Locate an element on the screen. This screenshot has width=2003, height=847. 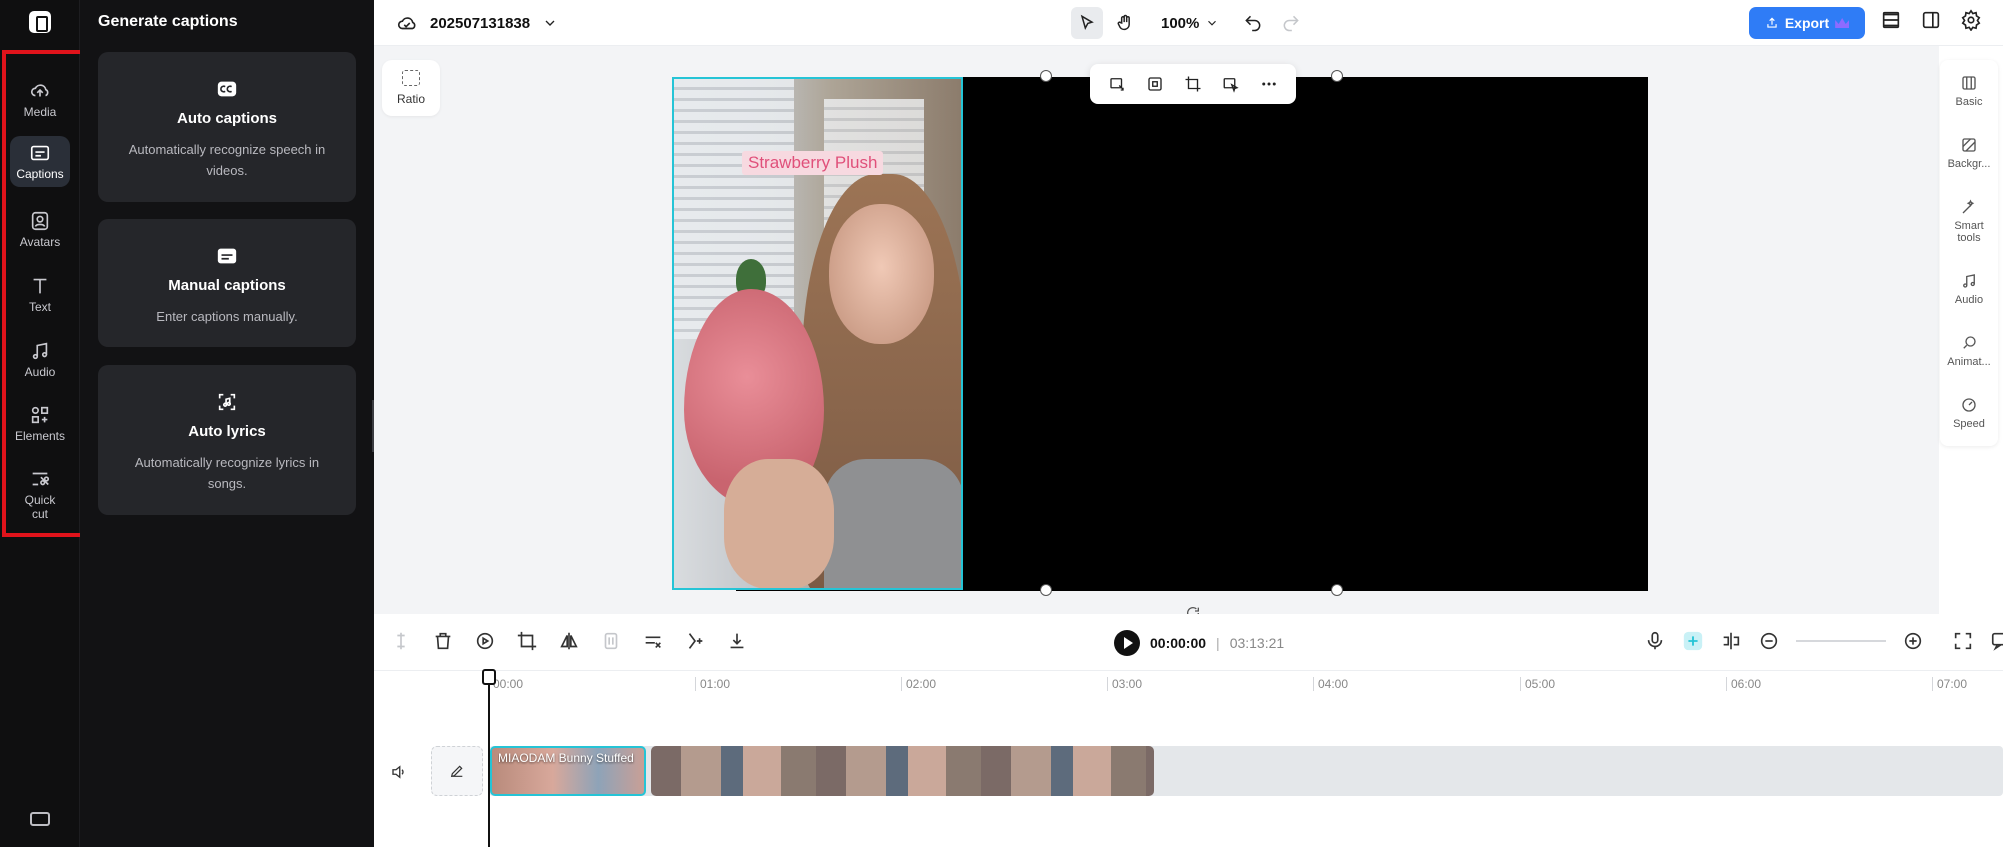
prop-speed: Speed is located at coordinates (1969, 413).